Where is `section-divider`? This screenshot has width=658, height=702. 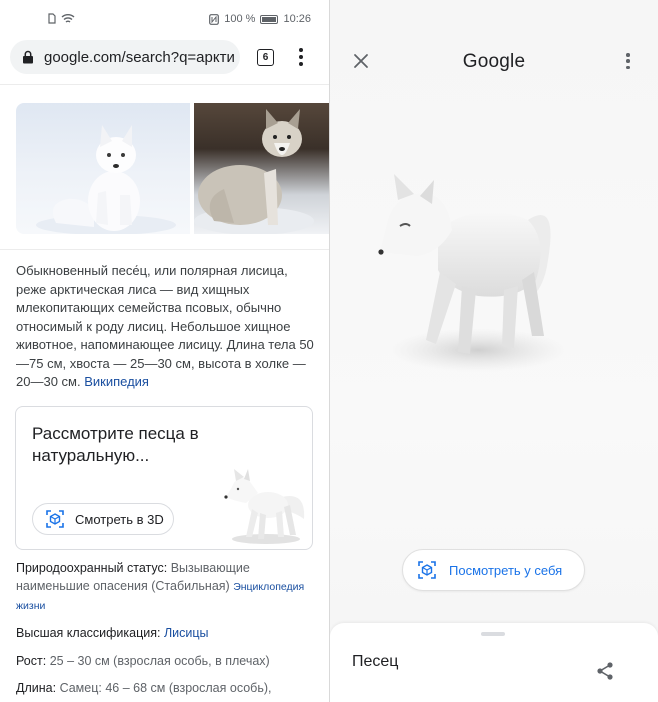
section-divider is located at coordinates (164, 249).